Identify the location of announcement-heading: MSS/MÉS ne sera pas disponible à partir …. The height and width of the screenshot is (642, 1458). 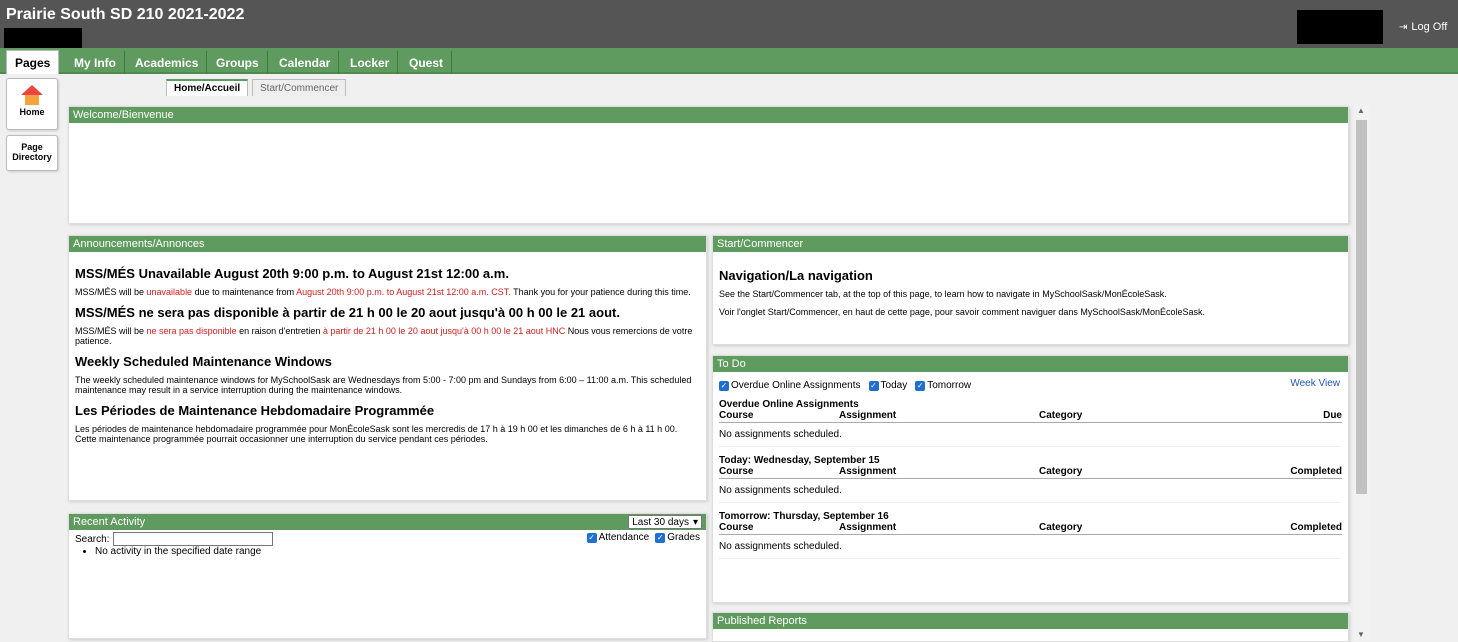
(347, 312).